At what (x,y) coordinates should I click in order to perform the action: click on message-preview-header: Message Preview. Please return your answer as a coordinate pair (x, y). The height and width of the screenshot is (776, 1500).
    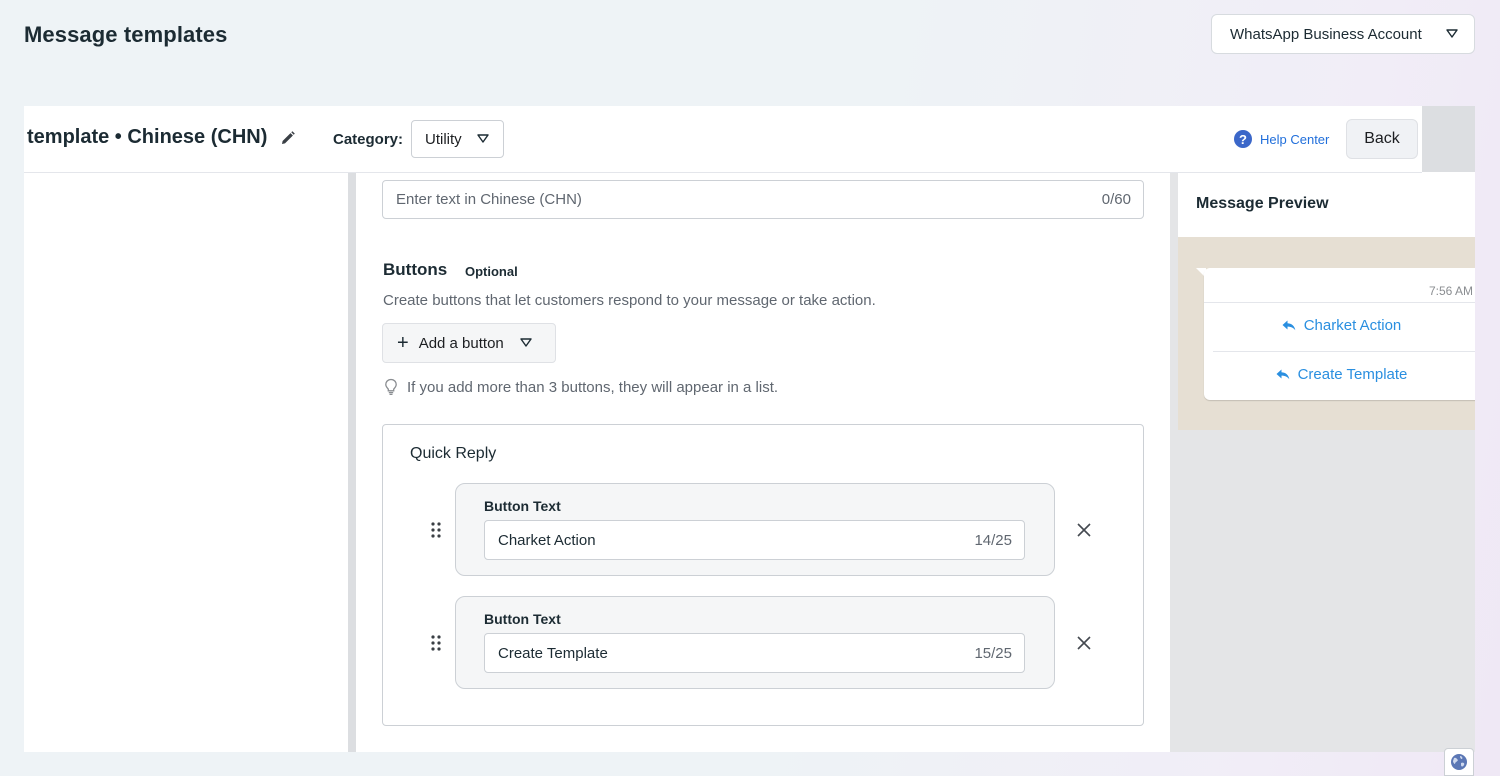
    Looking at the image, I should click on (1326, 205).